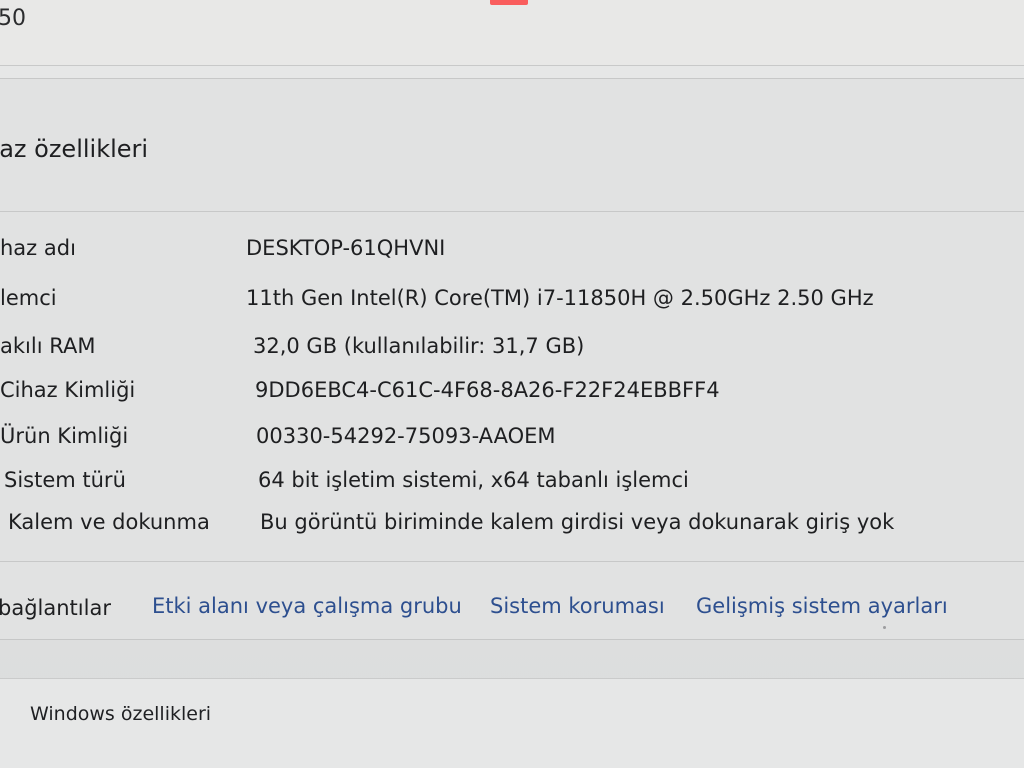 Image resolution: width=1024 pixels, height=768 pixels. Describe the element at coordinates (307, 606) in the screenshot. I see `domain-workgroup-link: Etki alanı veya çalışma grubu` at that location.